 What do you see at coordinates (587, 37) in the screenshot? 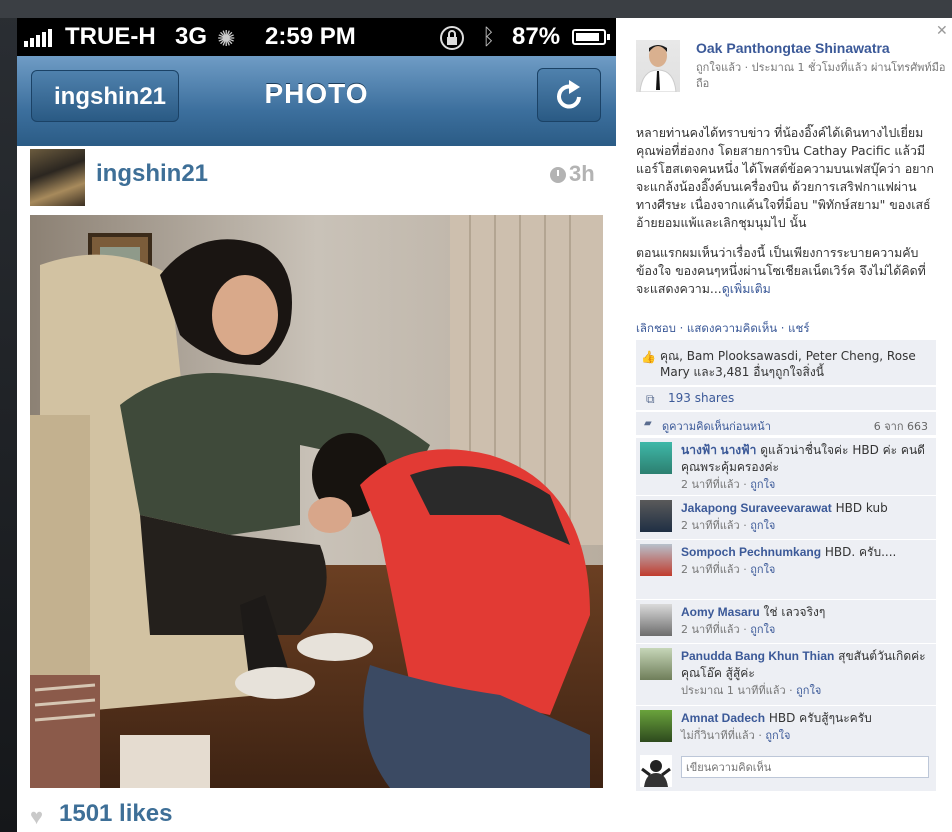
I see `battery-fill` at bounding box center [587, 37].